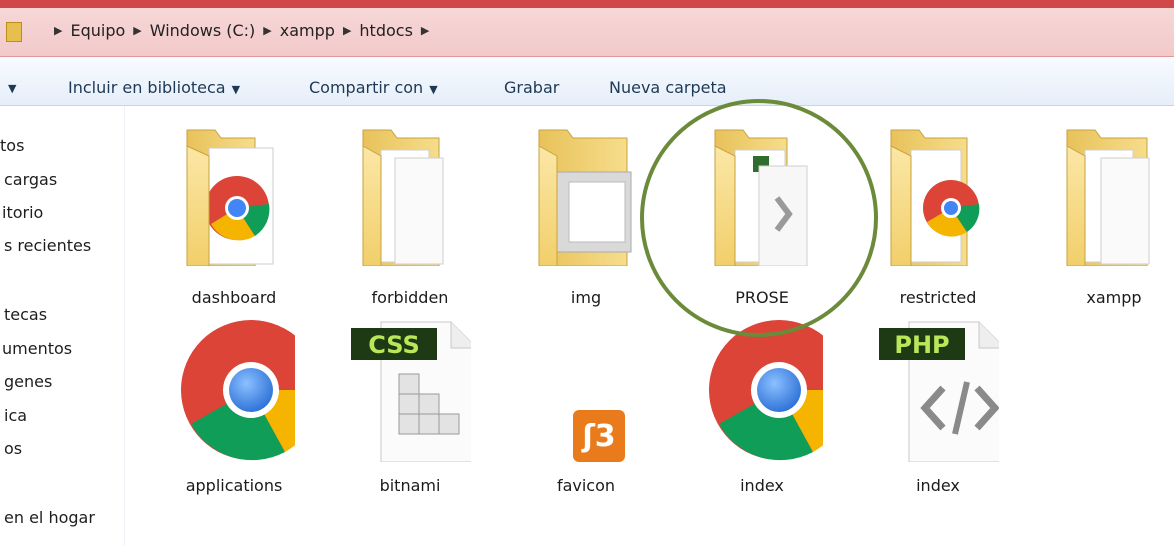 Image resolution: width=1174 pixels, height=546 pixels. What do you see at coordinates (410, 297) in the screenshot?
I see `file-name: forbidden` at bounding box center [410, 297].